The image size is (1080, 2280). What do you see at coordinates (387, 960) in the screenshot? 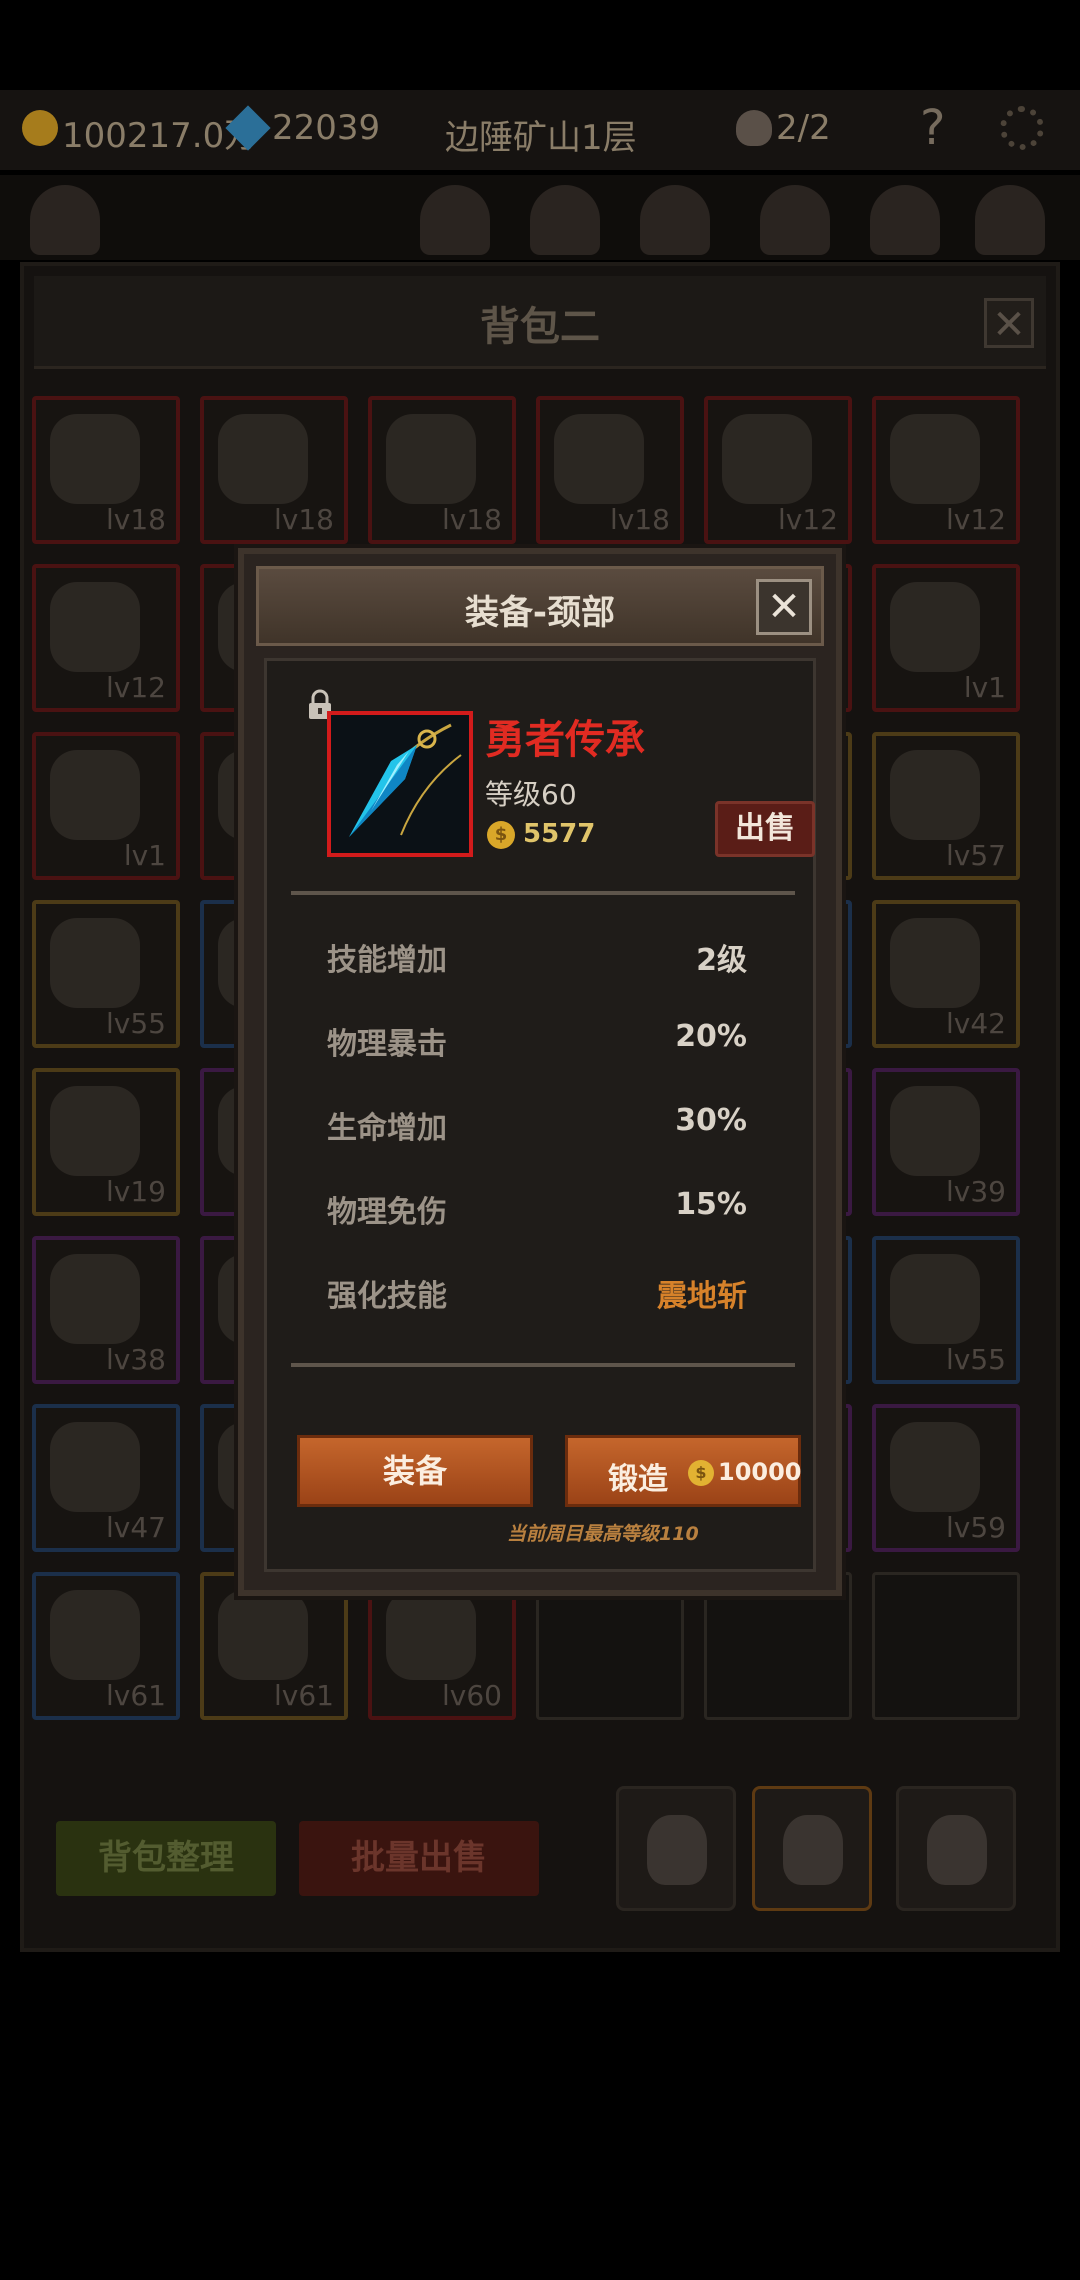
I see `stat-label: 技能增加` at bounding box center [387, 960].